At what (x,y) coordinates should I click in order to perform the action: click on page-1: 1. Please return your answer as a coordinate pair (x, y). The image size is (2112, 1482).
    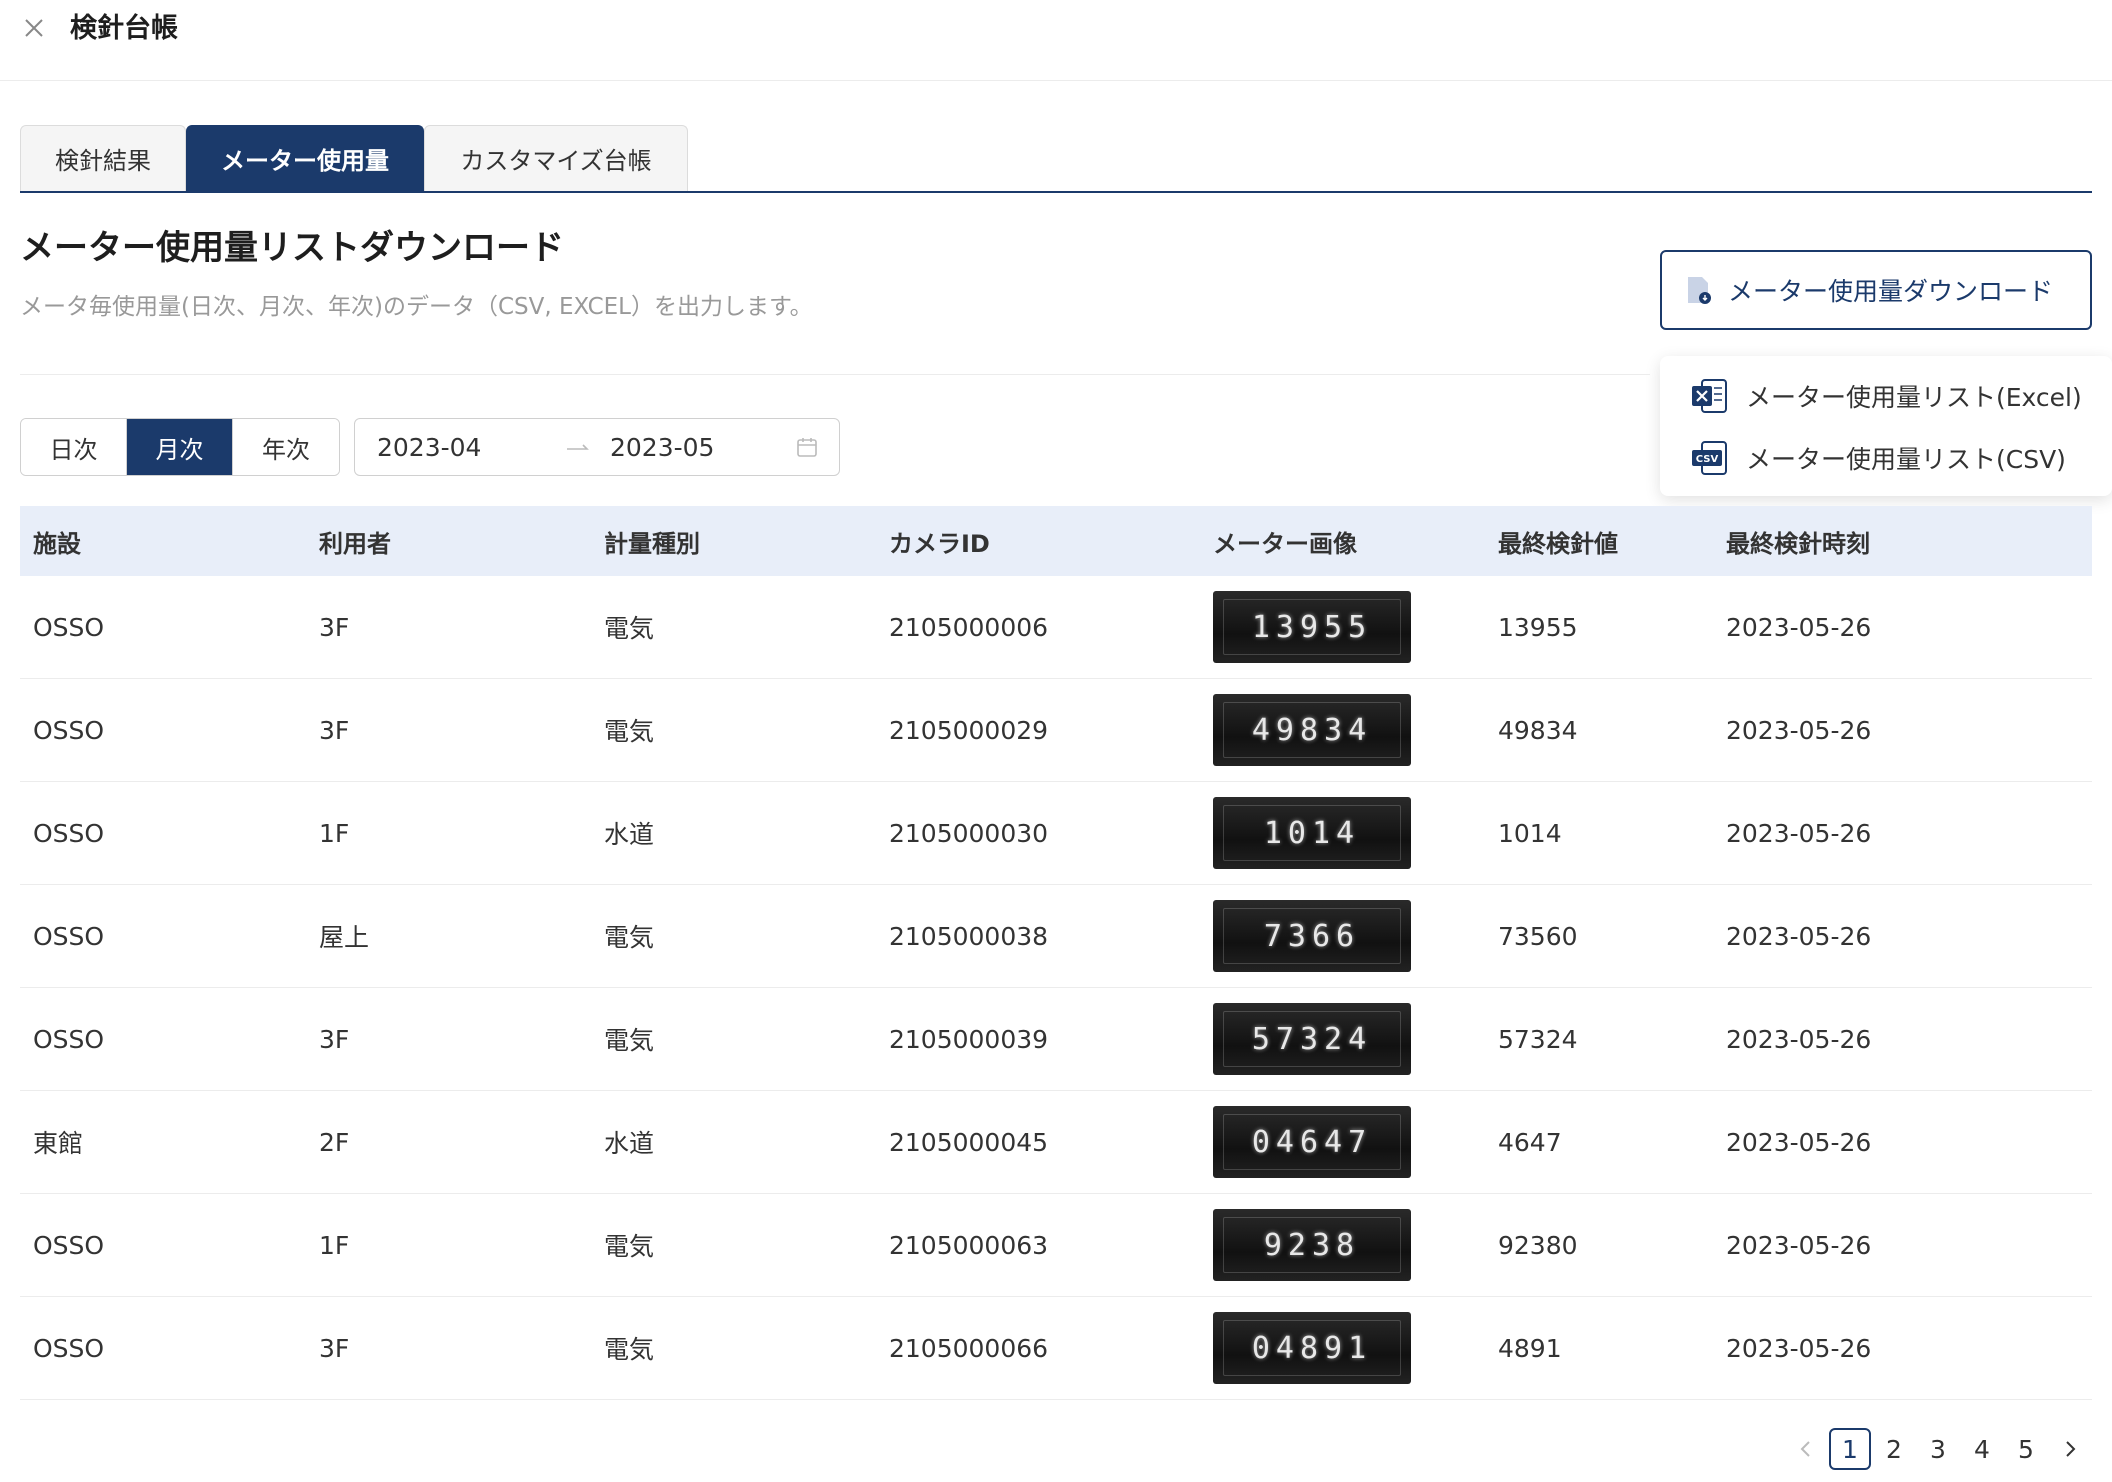
    Looking at the image, I should click on (1850, 1449).